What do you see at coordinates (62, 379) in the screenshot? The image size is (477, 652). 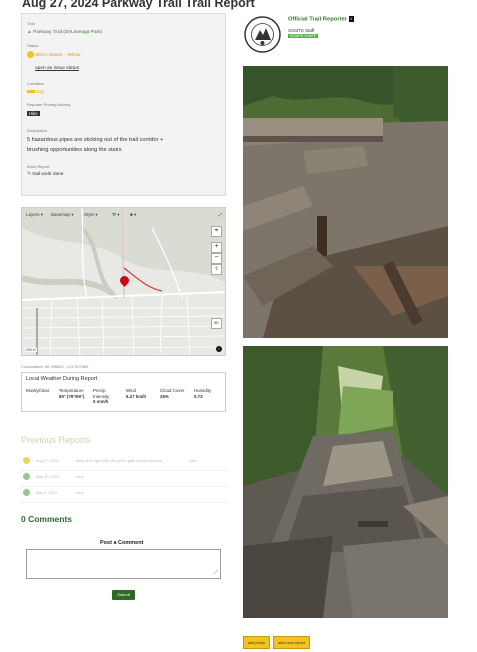 I see `weather-title: Local Weather During Report` at bounding box center [62, 379].